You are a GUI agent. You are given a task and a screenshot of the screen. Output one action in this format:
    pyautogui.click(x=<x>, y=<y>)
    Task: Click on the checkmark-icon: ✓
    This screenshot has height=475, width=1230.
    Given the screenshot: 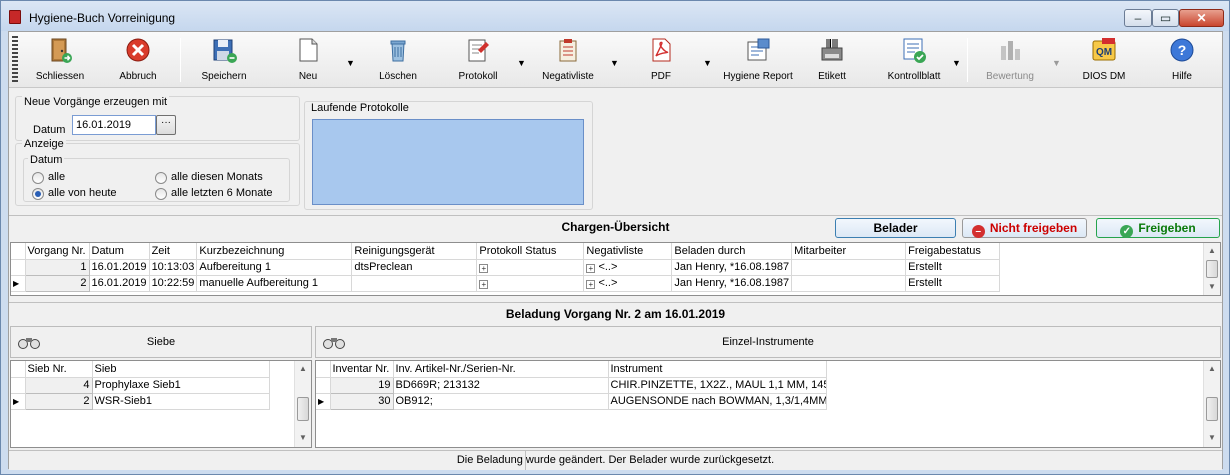 What is the action you would take?
    pyautogui.click(x=1127, y=231)
    